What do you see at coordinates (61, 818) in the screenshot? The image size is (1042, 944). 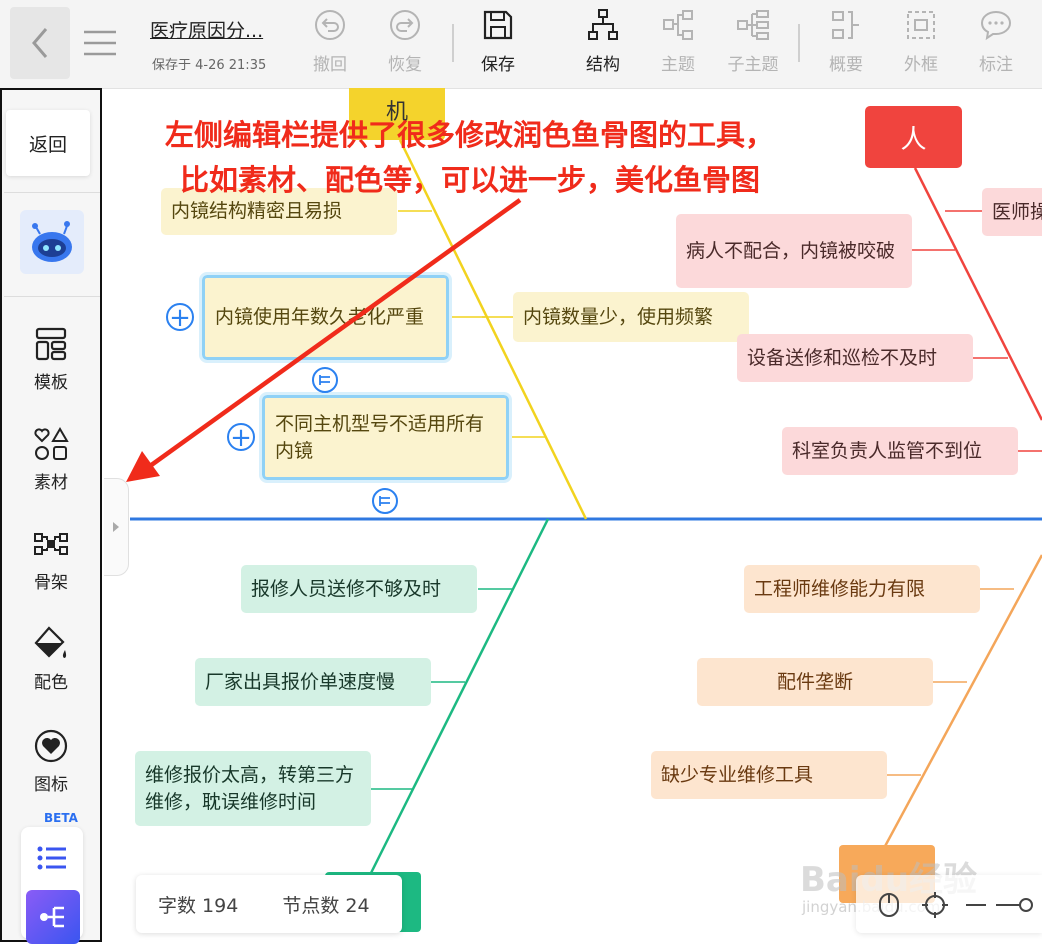 I see `beta-badge: BETA` at bounding box center [61, 818].